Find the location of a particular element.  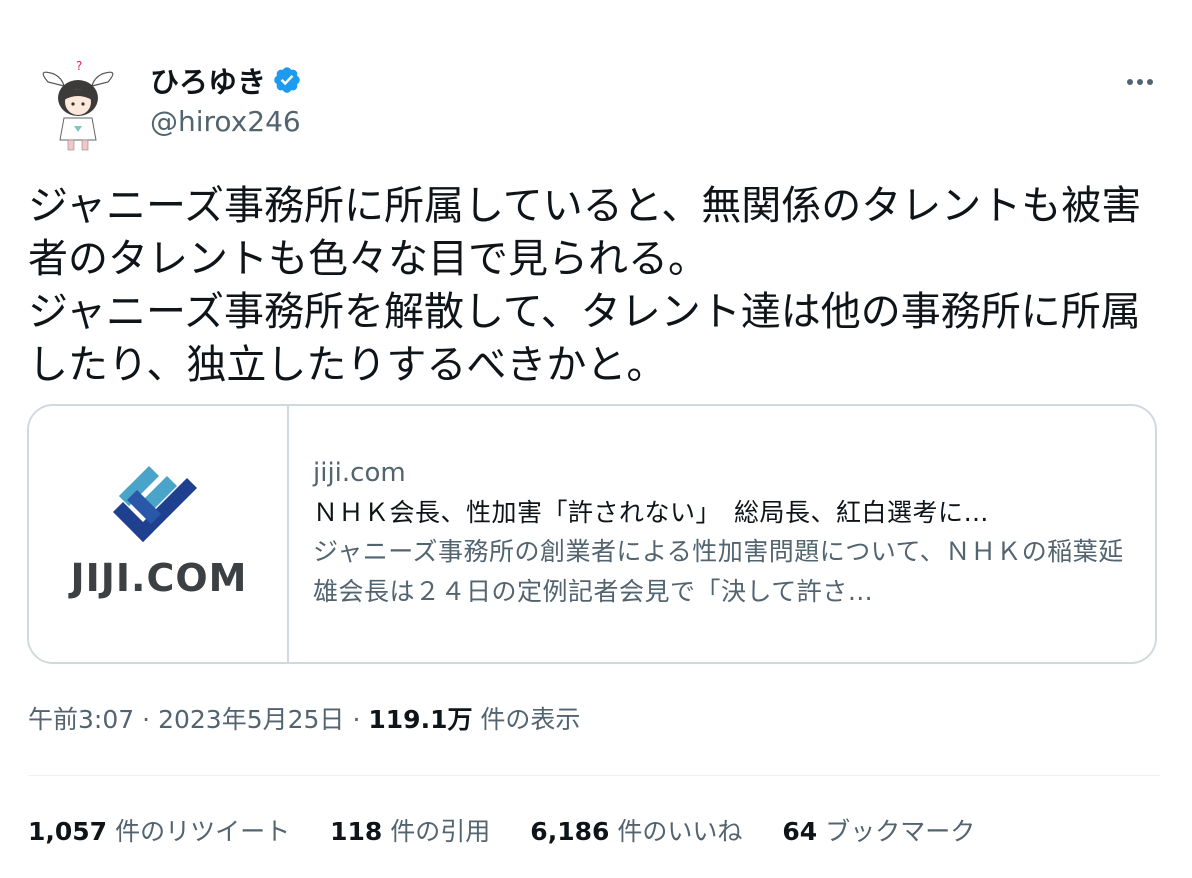

more-horizontal-icon is located at coordinates (1140, 82).